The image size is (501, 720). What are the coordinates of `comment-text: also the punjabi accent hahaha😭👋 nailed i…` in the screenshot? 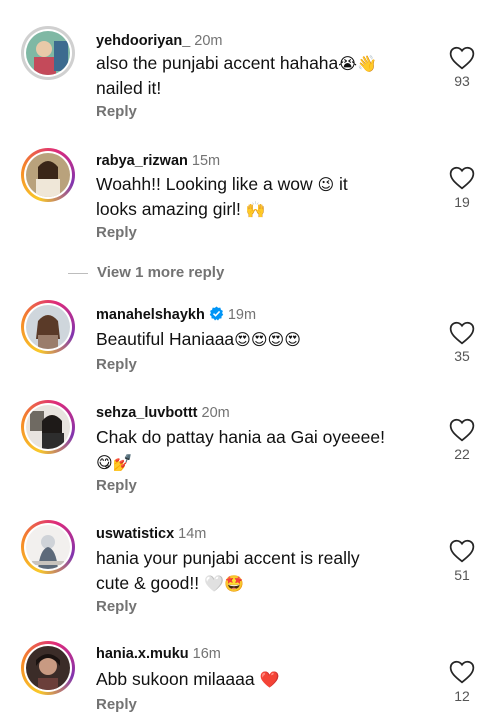 It's located at (236, 75).